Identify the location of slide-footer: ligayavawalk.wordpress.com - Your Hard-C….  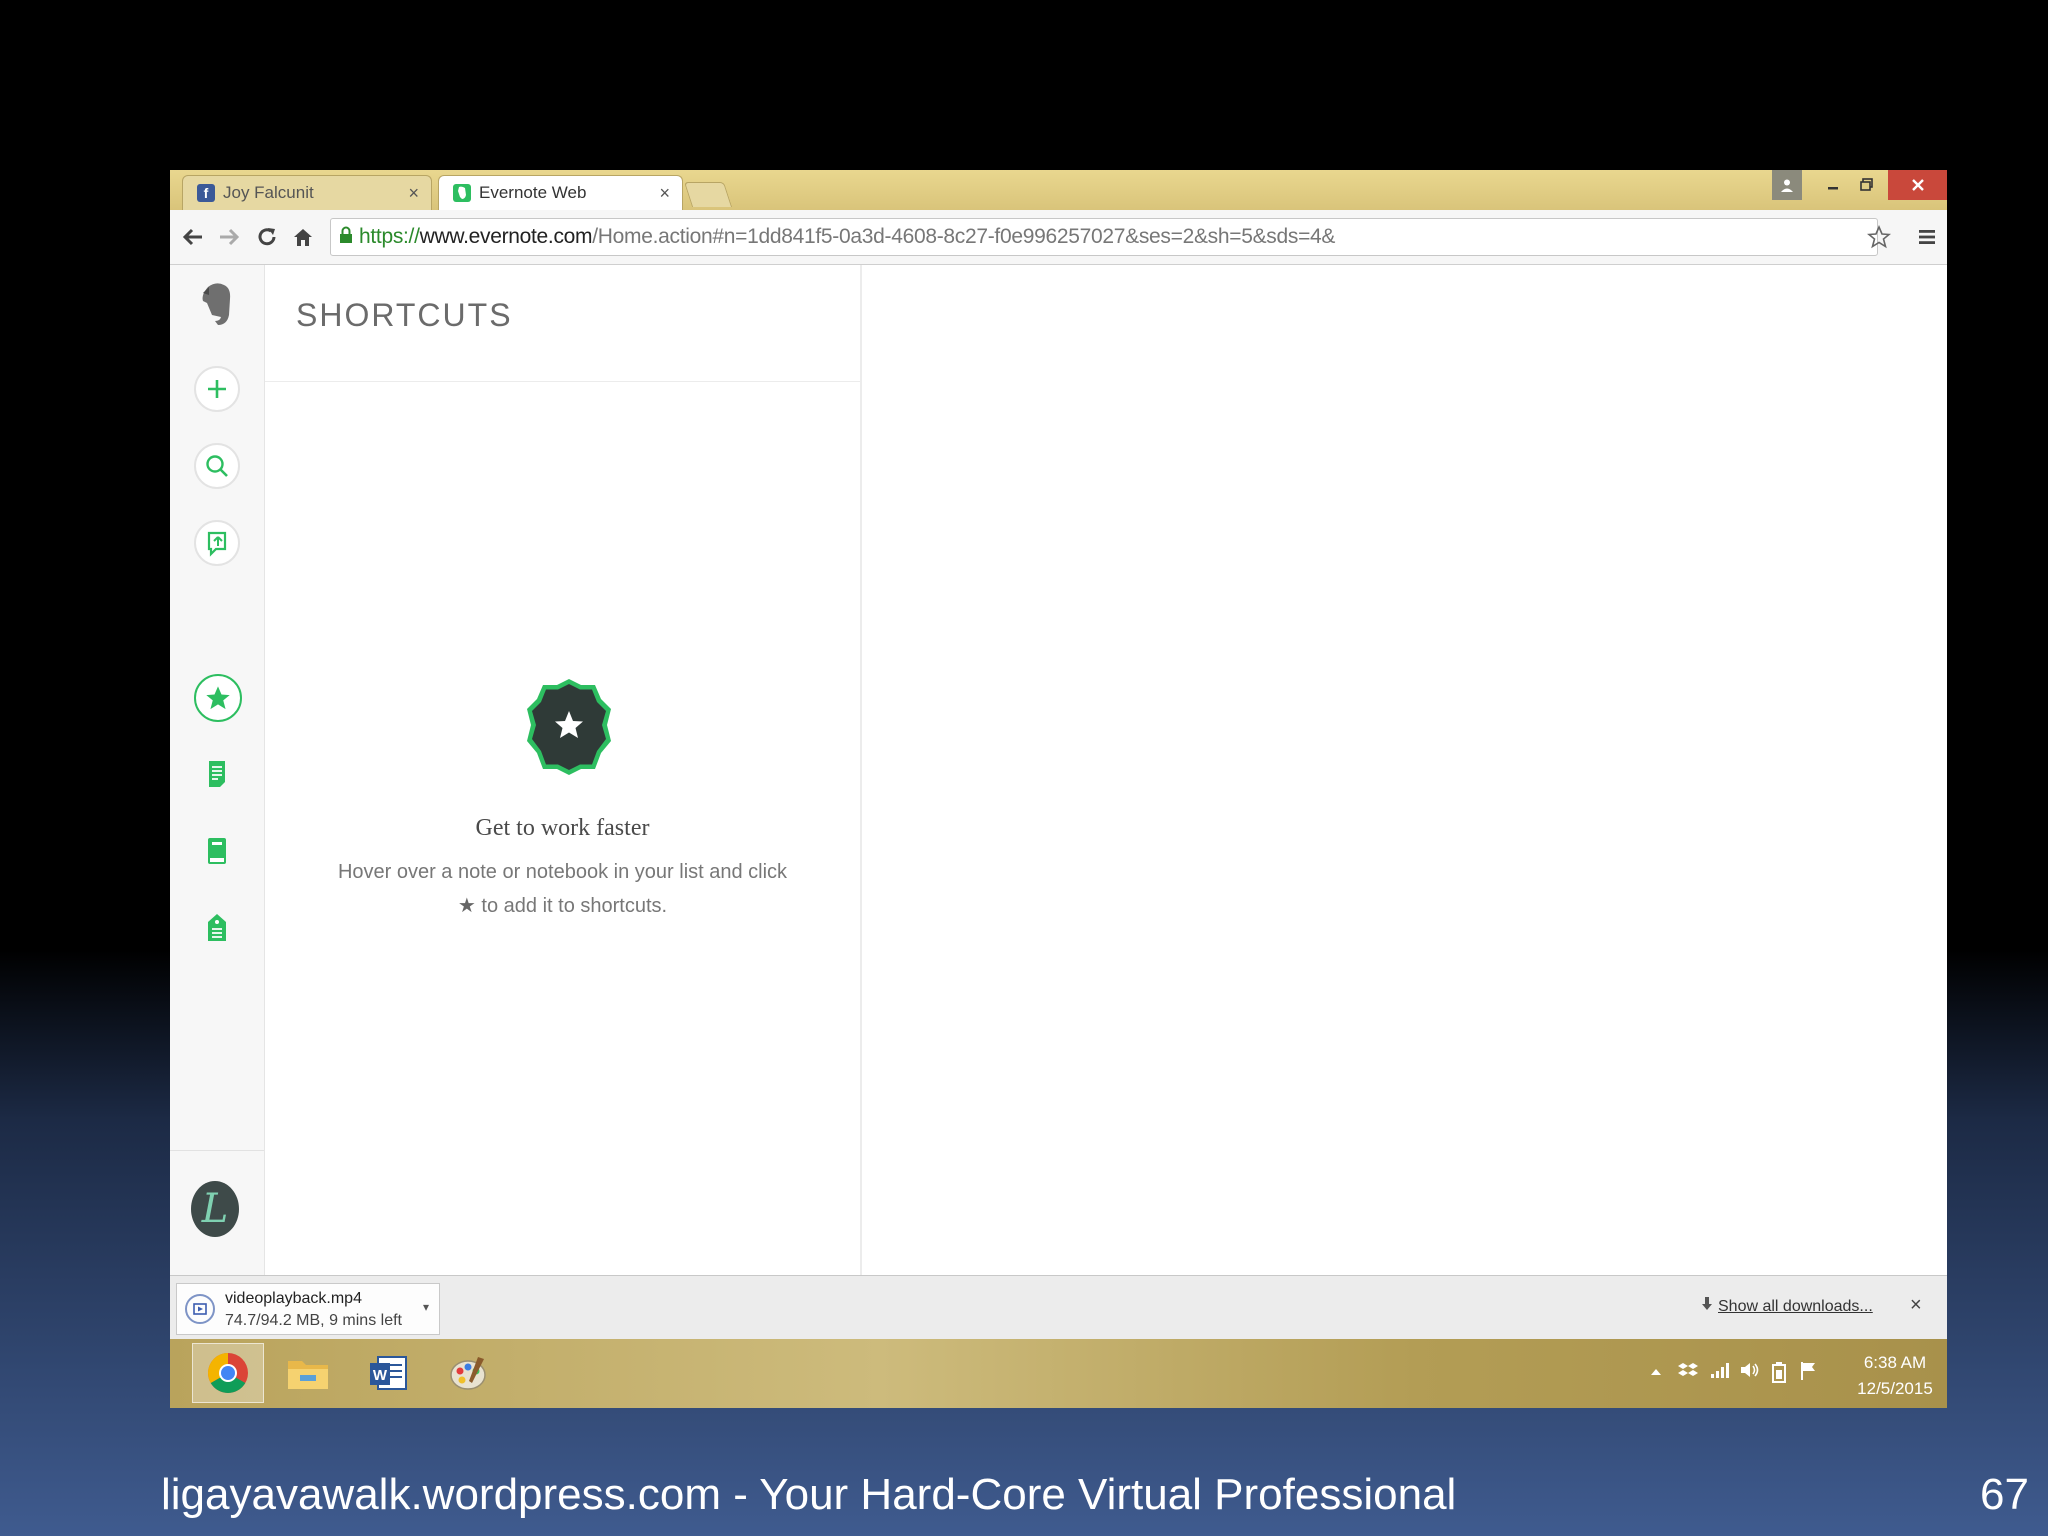
(809, 1494).